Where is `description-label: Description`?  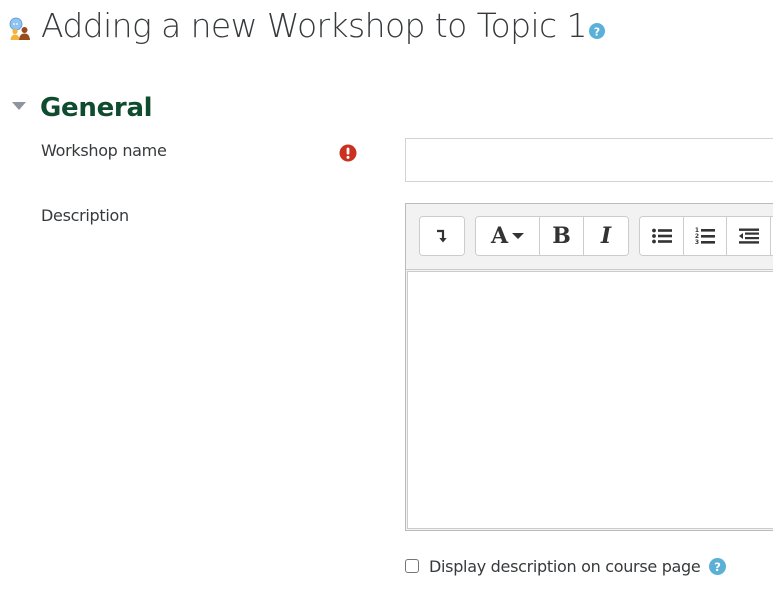
description-label: Description is located at coordinates (85, 215).